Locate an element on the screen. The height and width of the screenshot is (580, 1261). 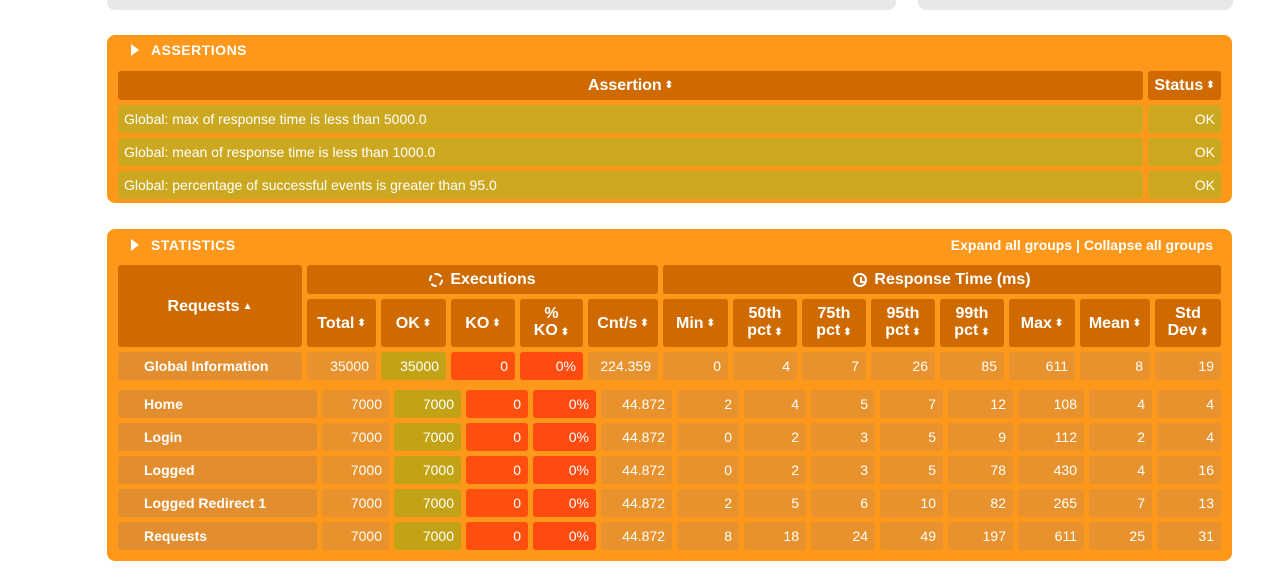
request-mean: 25 is located at coordinates (1120, 536).